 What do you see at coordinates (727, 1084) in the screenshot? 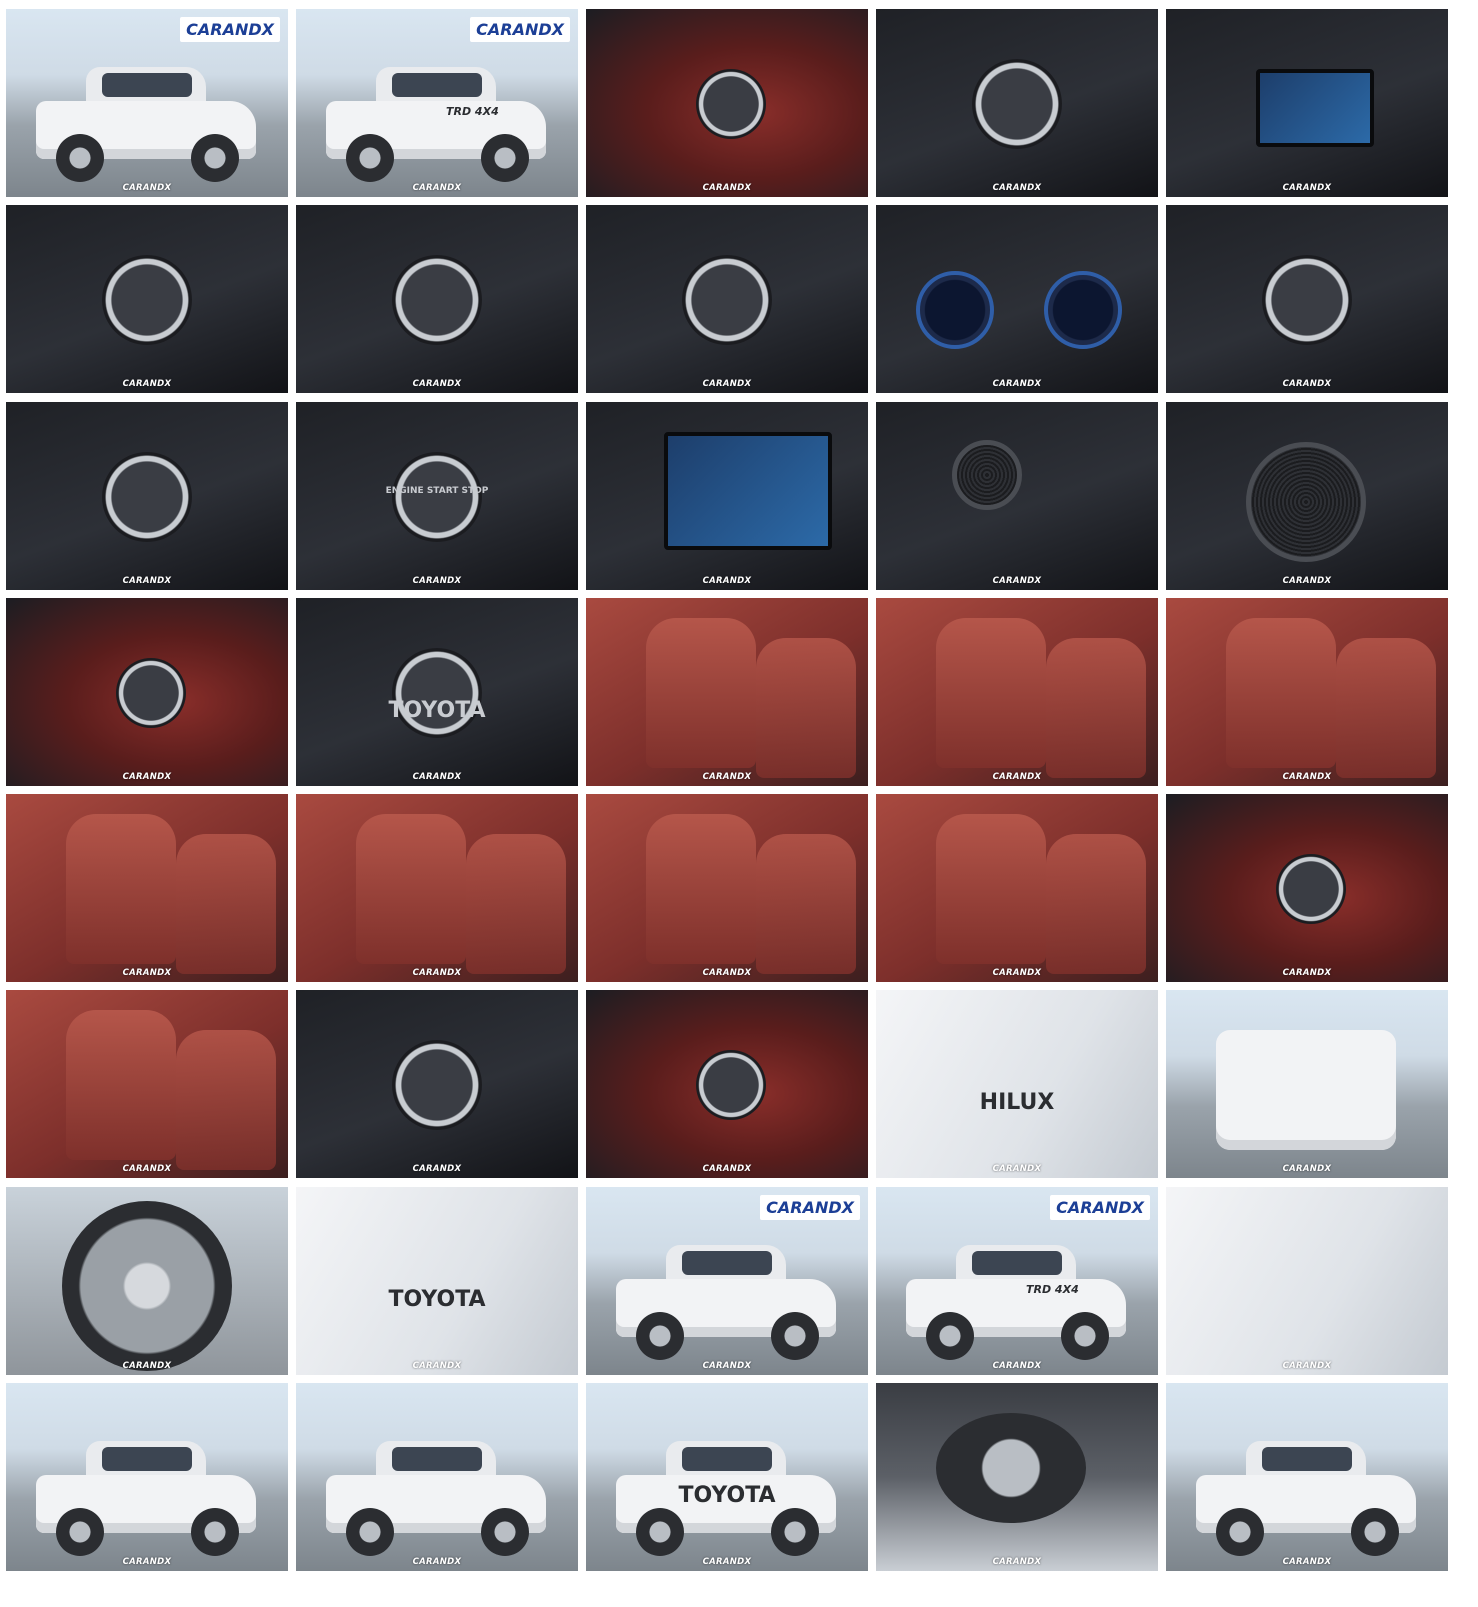
I see `gallery-thumbnail-rear-ac-vents: CARANDX` at bounding box center [727, 1084].